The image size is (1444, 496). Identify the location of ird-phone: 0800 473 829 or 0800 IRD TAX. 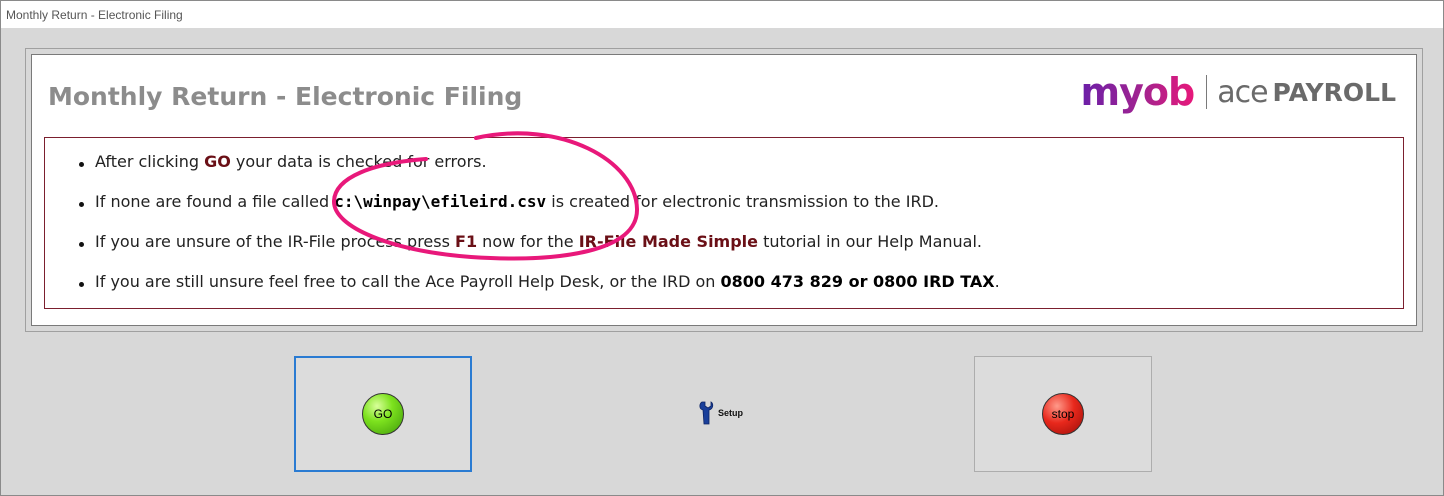
(857, 281).